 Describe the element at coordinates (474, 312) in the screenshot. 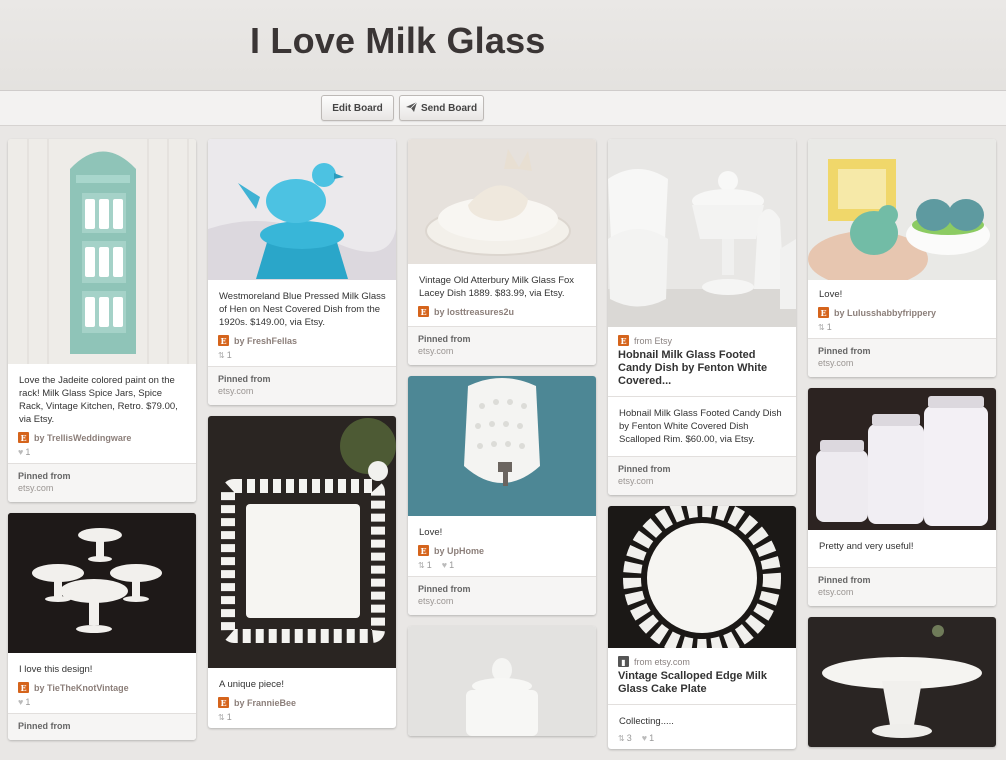

I see `pinner-name: by losttreasures2u` at that location.